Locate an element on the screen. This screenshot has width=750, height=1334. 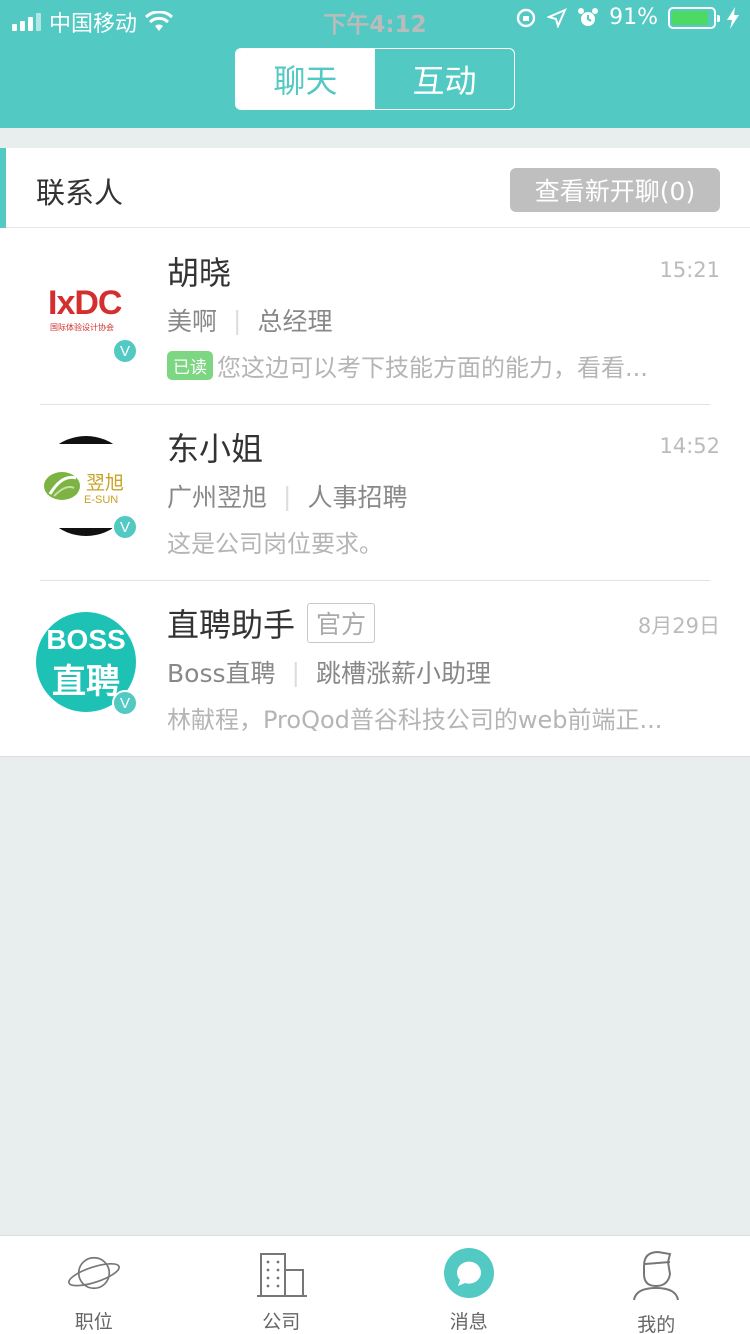
leaf-logo-icon is located at coordinates (62, 486).